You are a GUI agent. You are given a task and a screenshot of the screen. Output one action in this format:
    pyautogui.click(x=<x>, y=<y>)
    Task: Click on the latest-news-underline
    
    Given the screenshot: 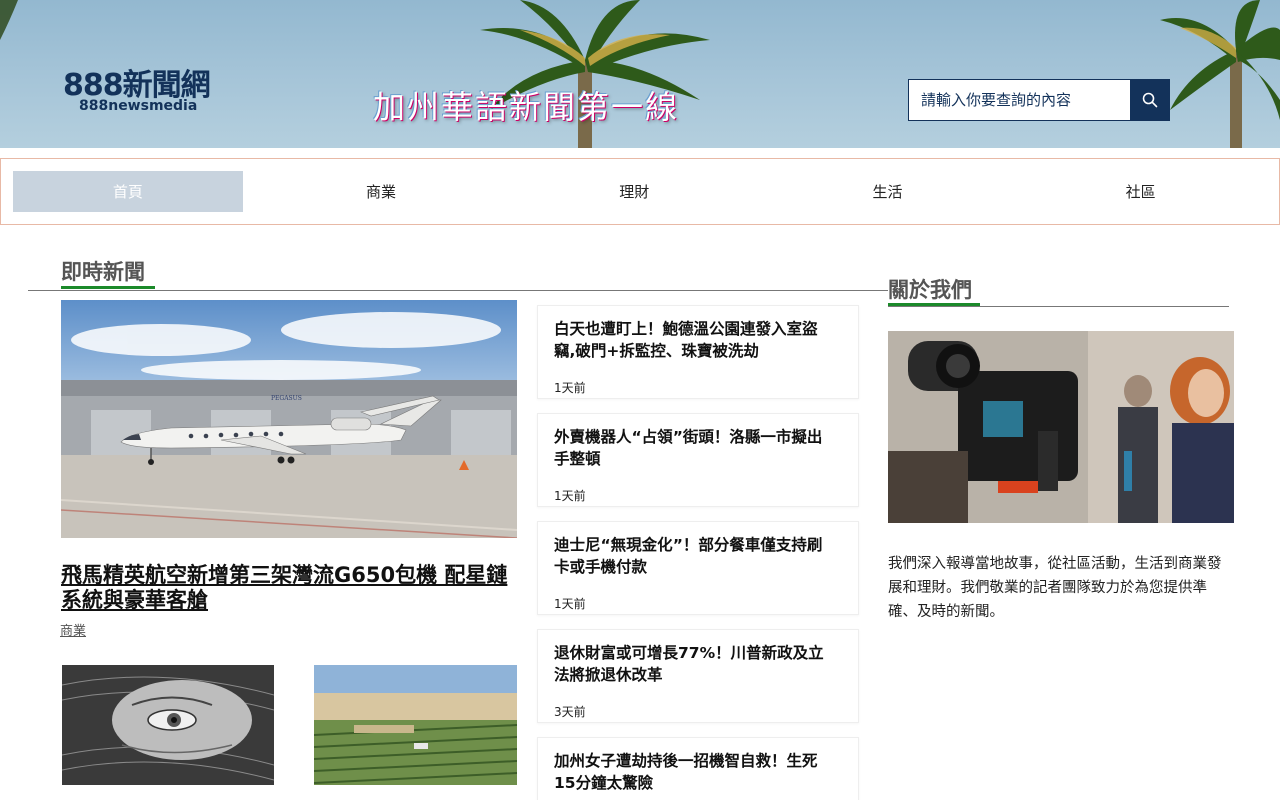 What is the action you would take?
    pyautogui.click(x=108, y=287)
    